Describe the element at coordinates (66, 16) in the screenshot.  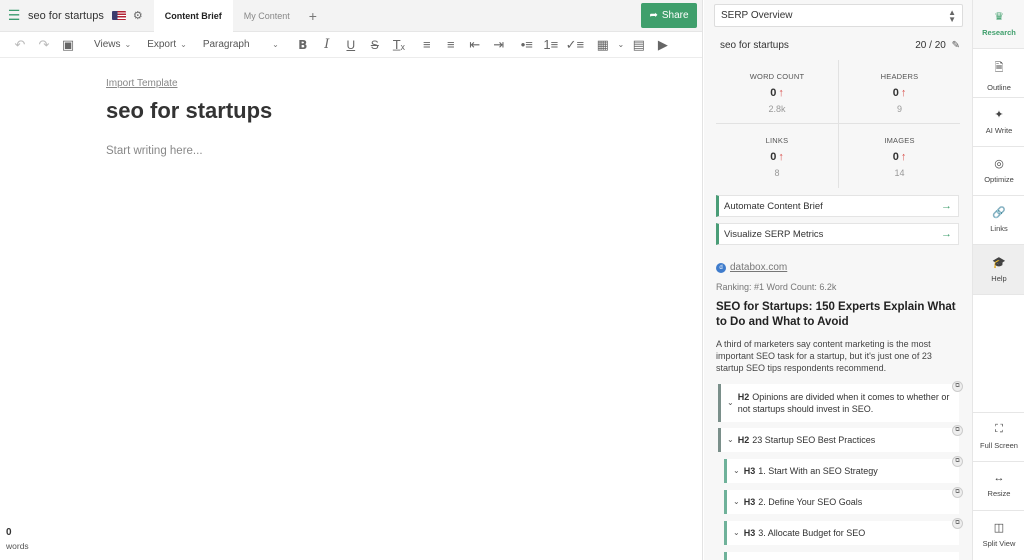
I see `document-title: seo for startups` at that location.